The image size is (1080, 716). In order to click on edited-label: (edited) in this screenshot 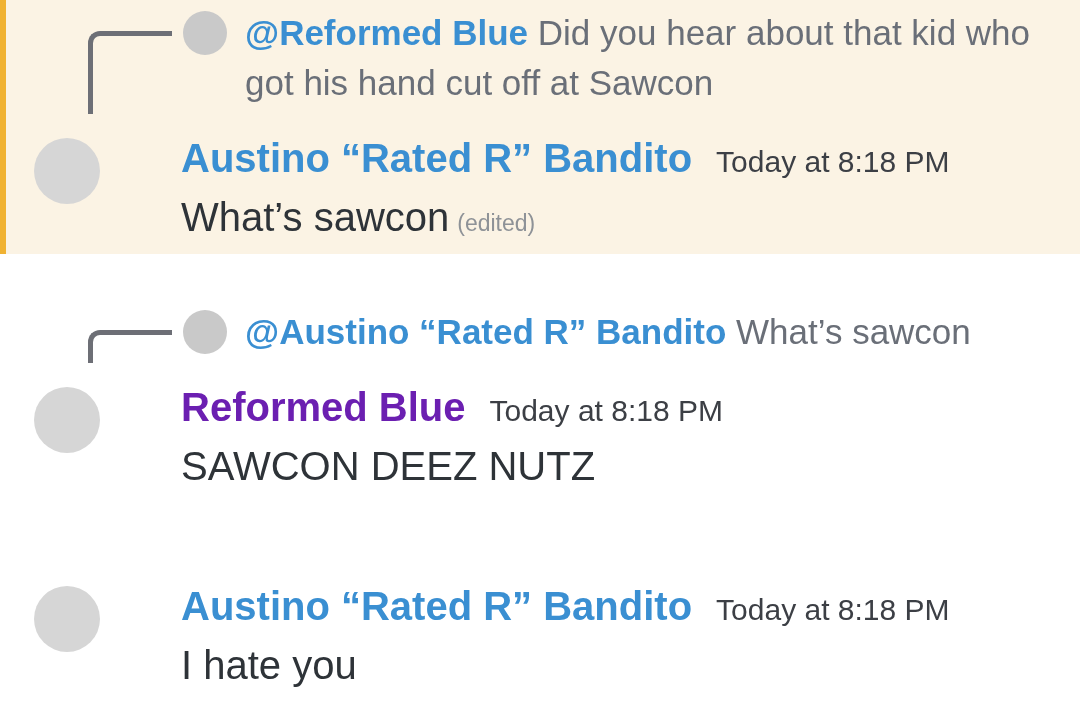, I will do `click(496, 223)`.